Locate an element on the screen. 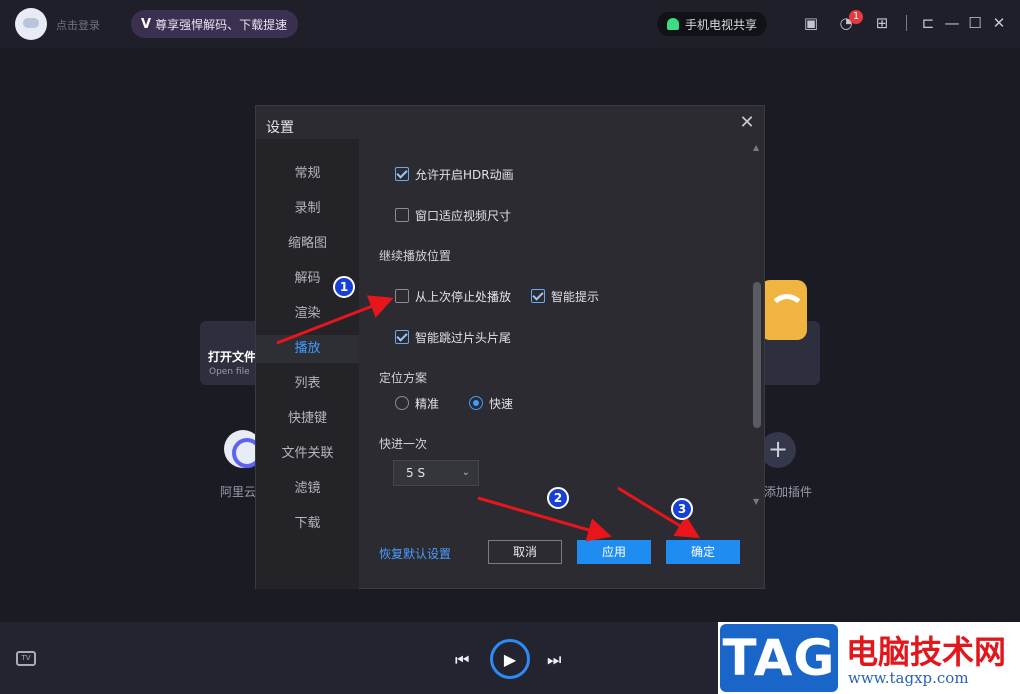 This screenshot has height=694, width=1020. watermark-title: 电脑技术网 is located at coordinates (926, 652).